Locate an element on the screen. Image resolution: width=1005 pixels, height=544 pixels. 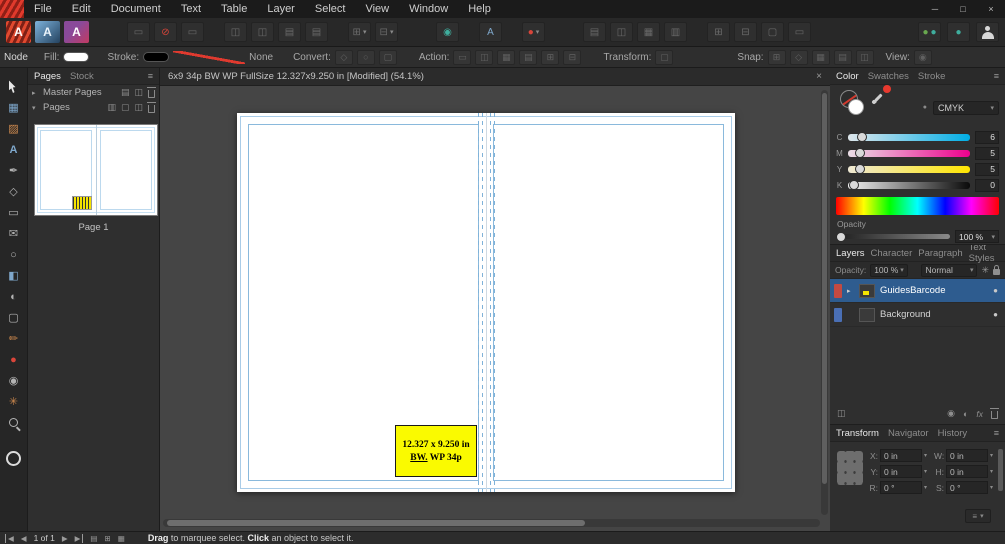
remove-pages-button: ⊟ ▾ is located at coordinates (386, 32).